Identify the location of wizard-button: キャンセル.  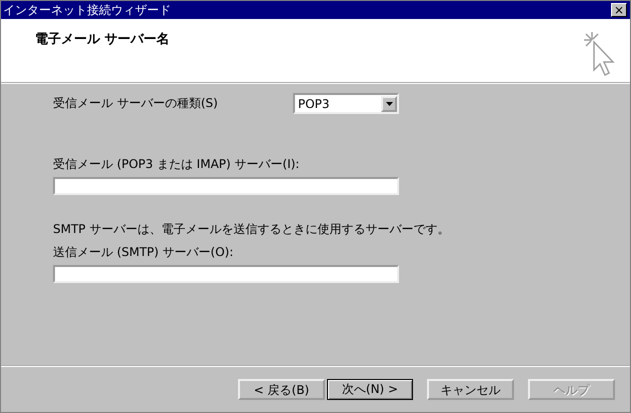
(470, 389).